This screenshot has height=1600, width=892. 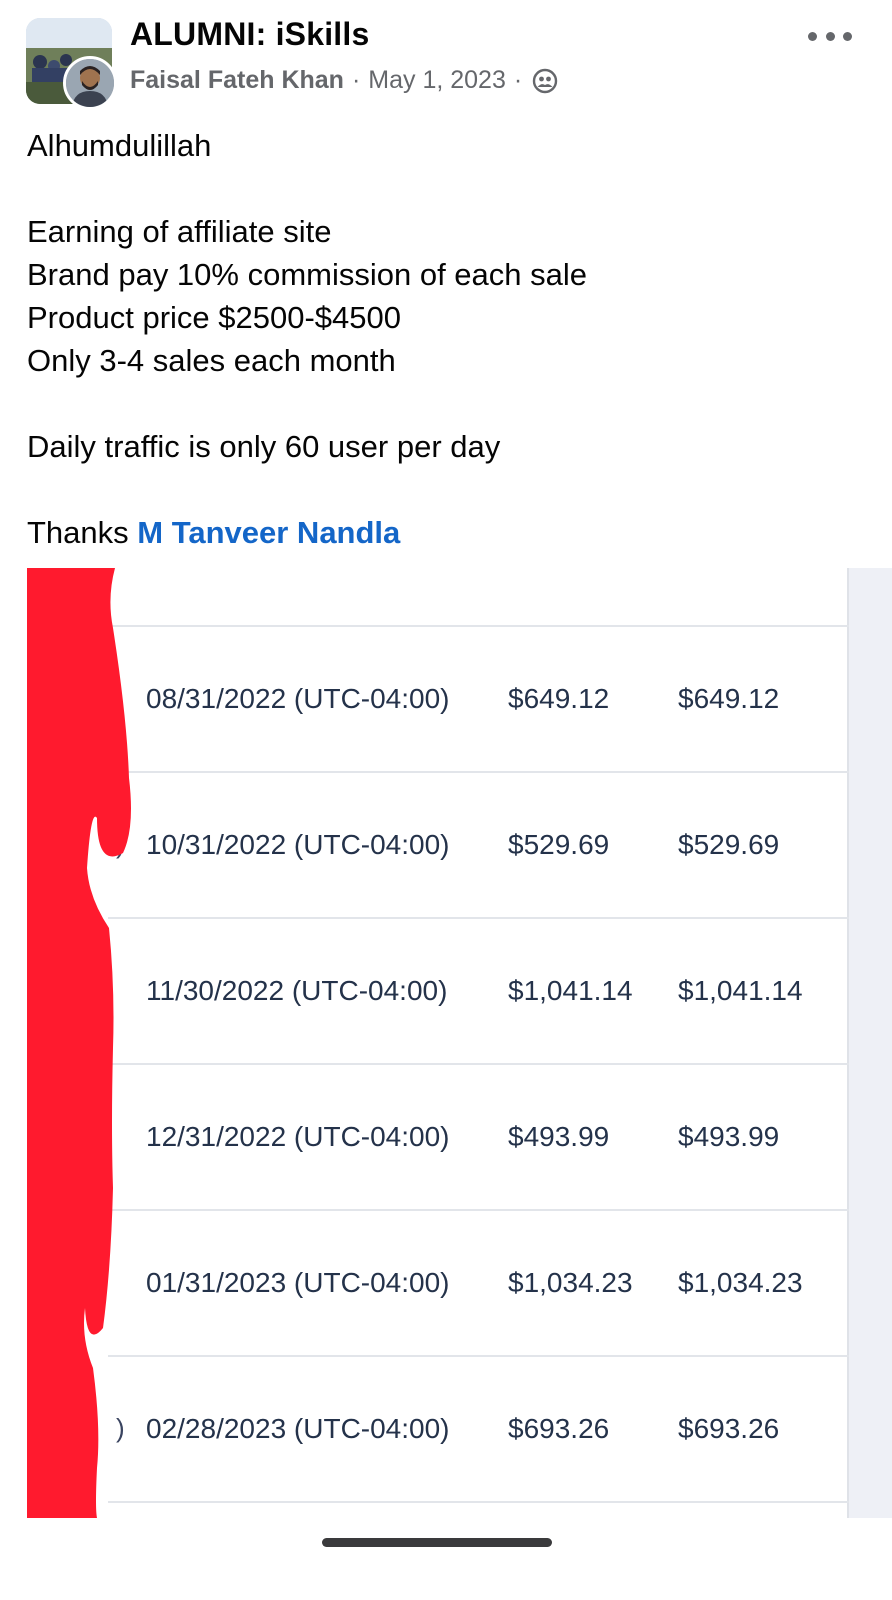 What do you see at coordinates (559, 698) in the screenshot?
I see `payout-amount: $649.12` at bounding box center [559, 698].